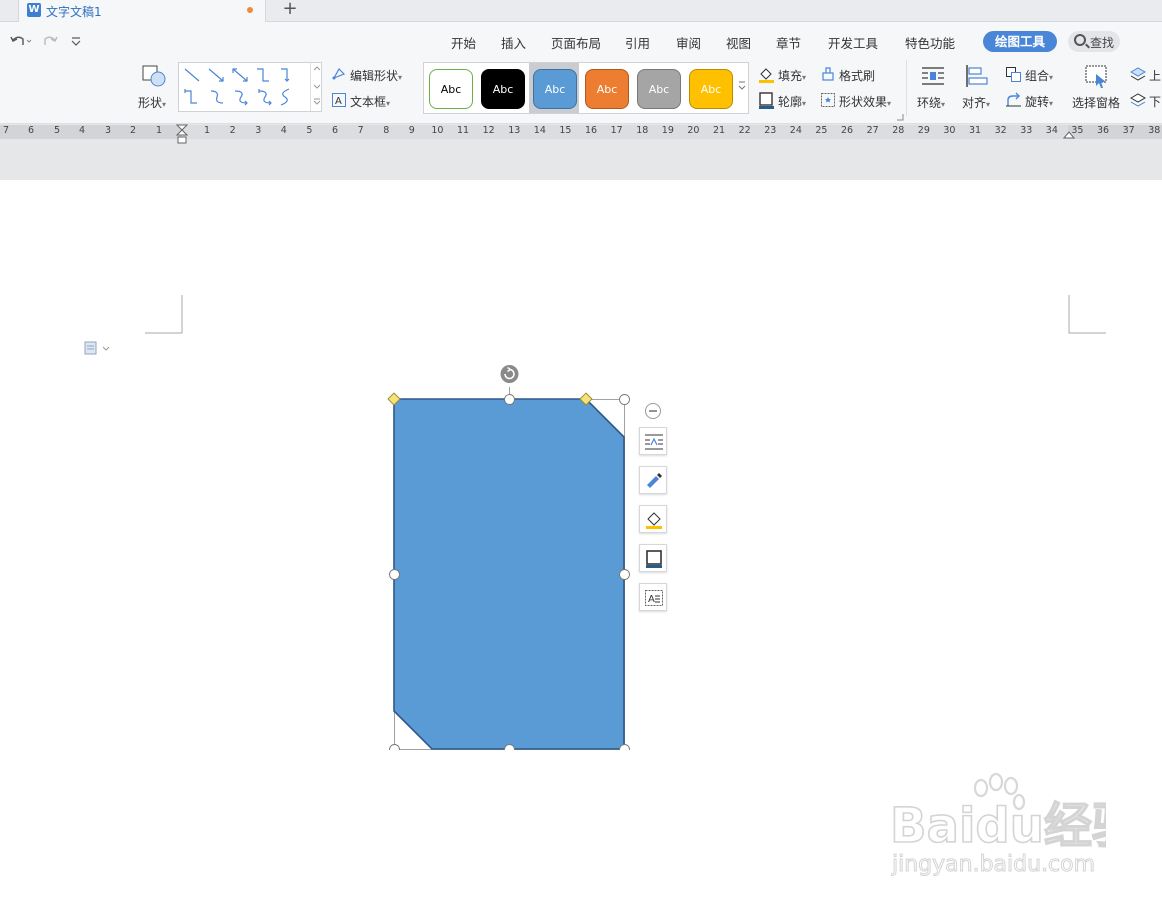 This screenshot has height=903, width=1162. I want to click on textbox-label: 文本框, so click(368, 102).